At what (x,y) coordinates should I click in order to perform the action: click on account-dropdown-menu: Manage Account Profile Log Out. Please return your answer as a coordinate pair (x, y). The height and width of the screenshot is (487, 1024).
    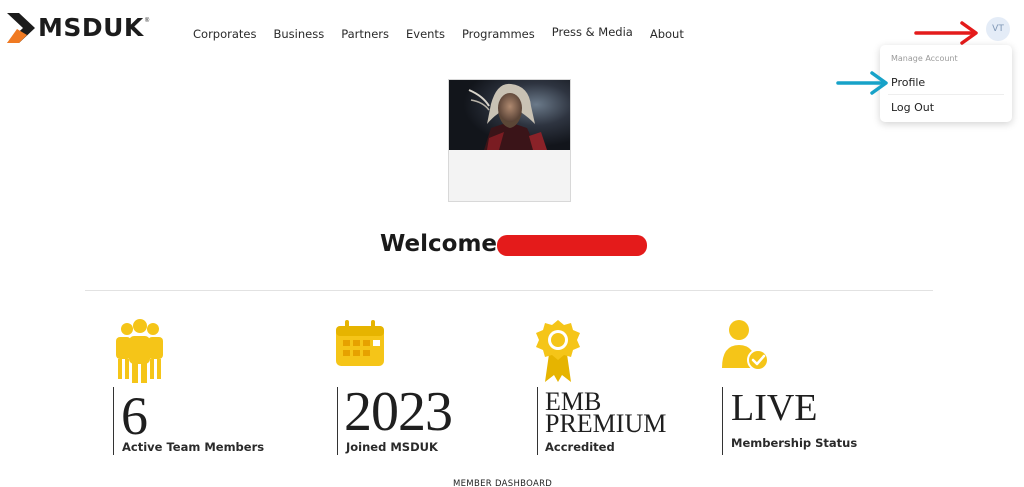
    Looking at the image, I should click on (946, 83).